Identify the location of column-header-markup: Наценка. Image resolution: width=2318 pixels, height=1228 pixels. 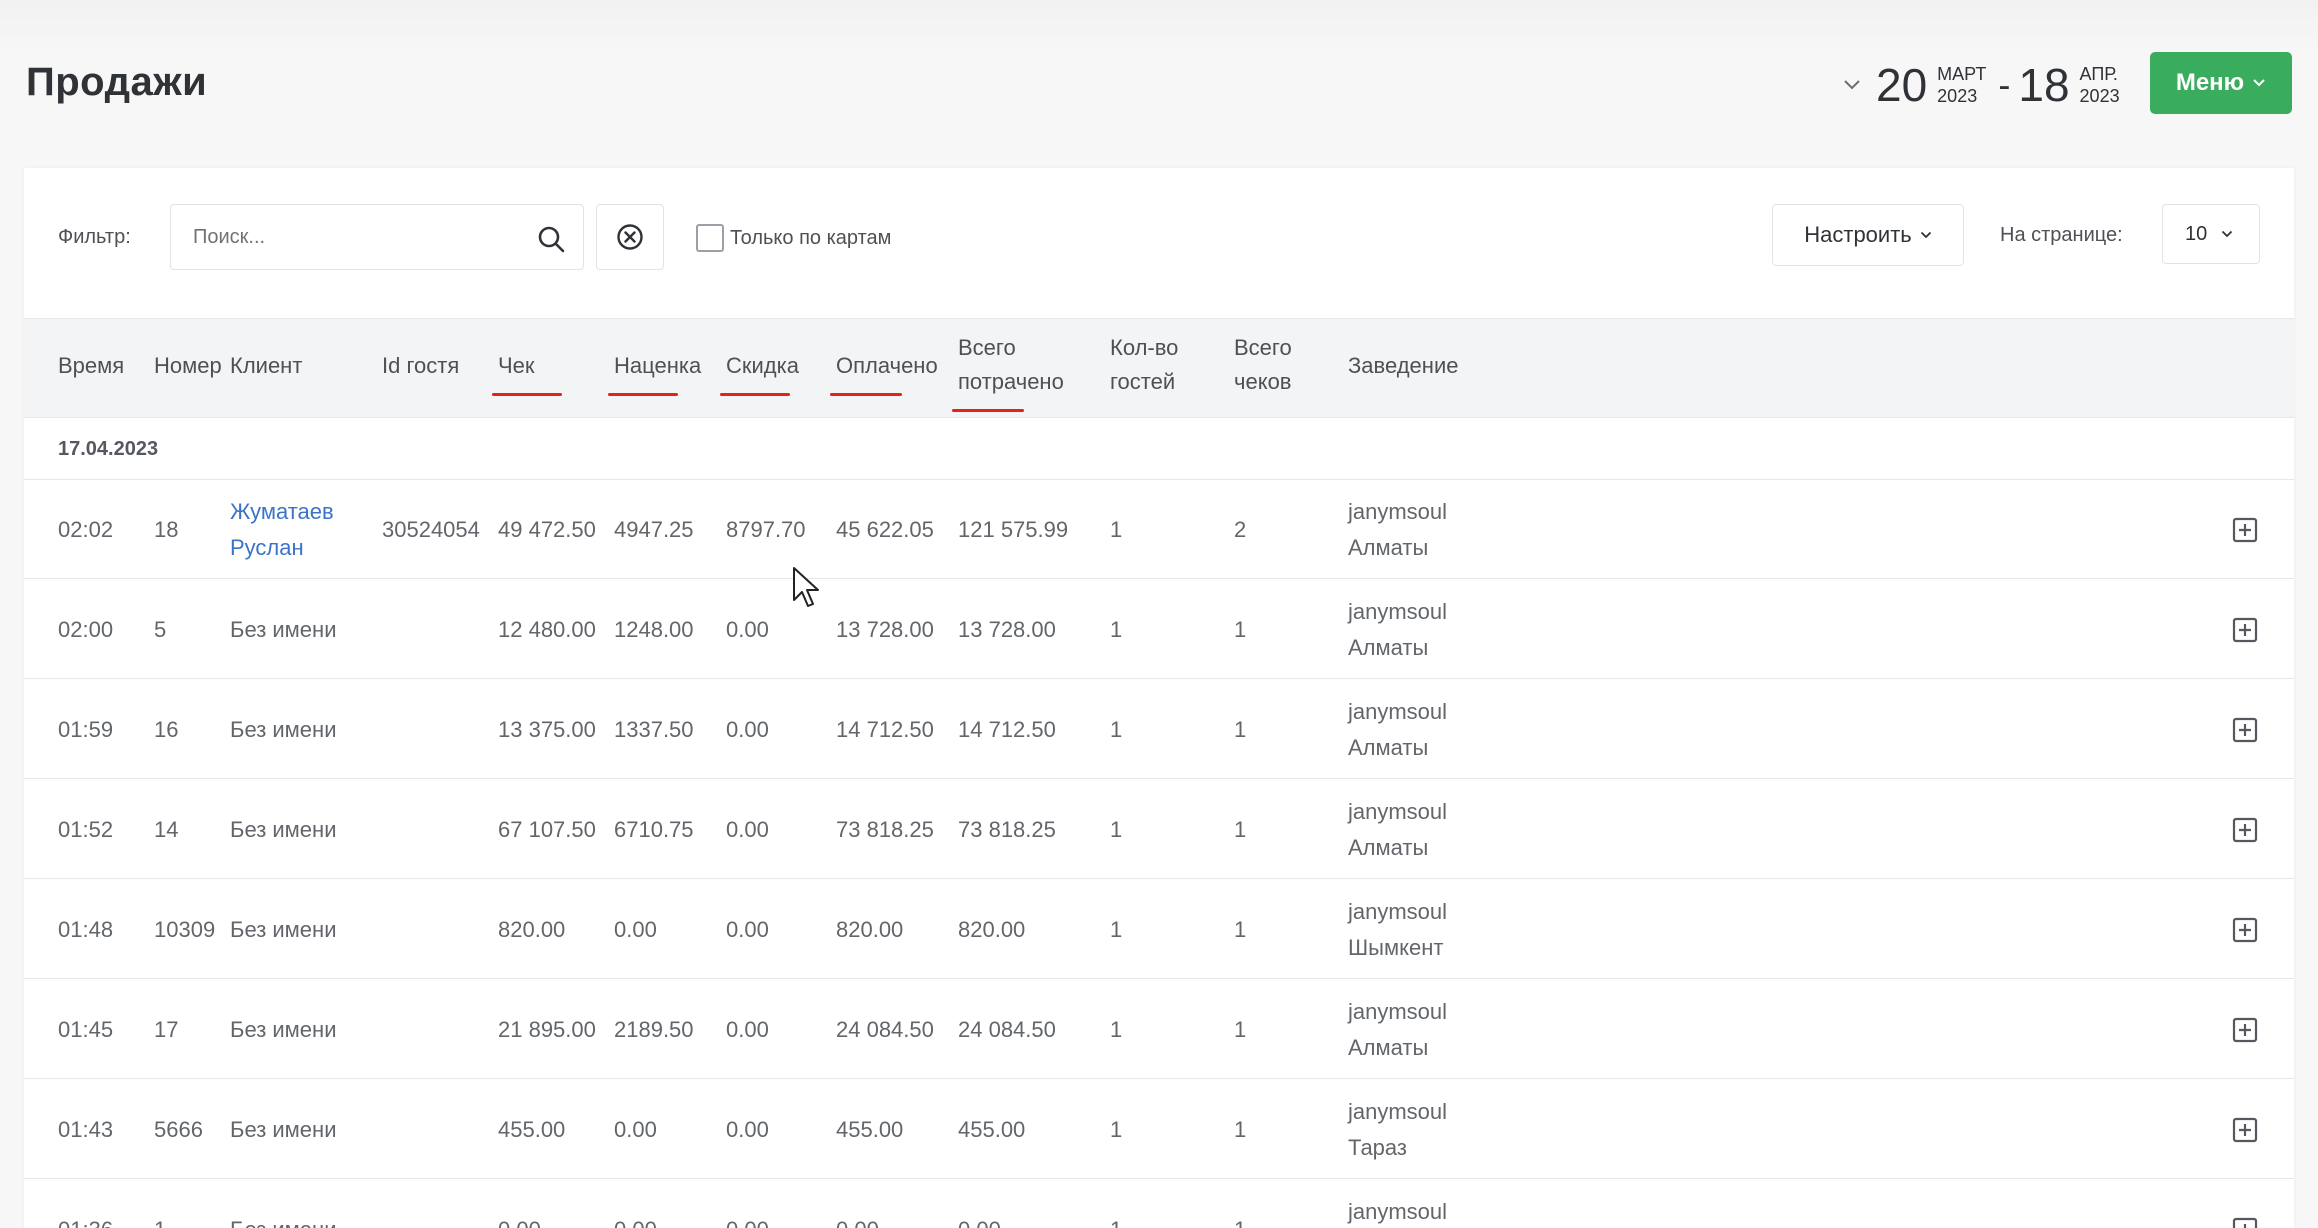
(654, 372).